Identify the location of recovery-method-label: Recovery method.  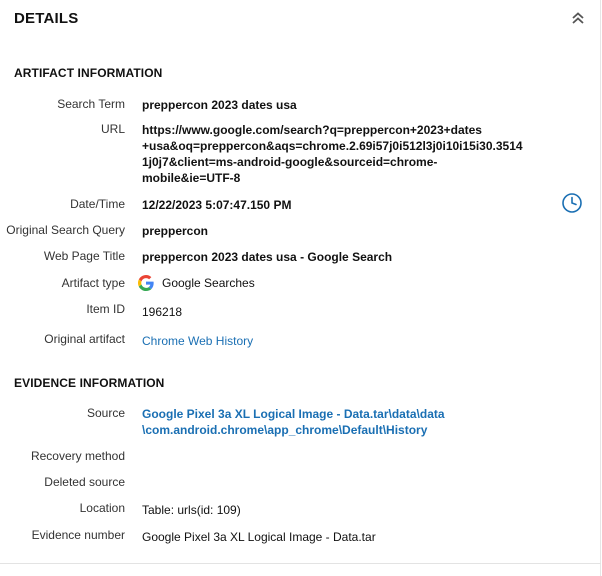
(77, 456).